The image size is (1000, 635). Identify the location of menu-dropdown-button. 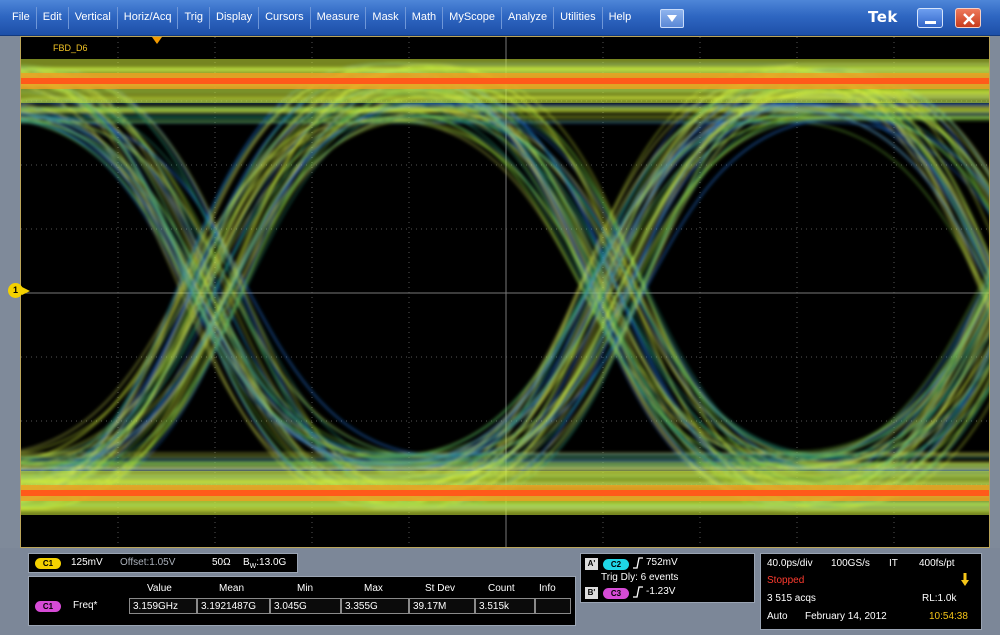
(672, 18).